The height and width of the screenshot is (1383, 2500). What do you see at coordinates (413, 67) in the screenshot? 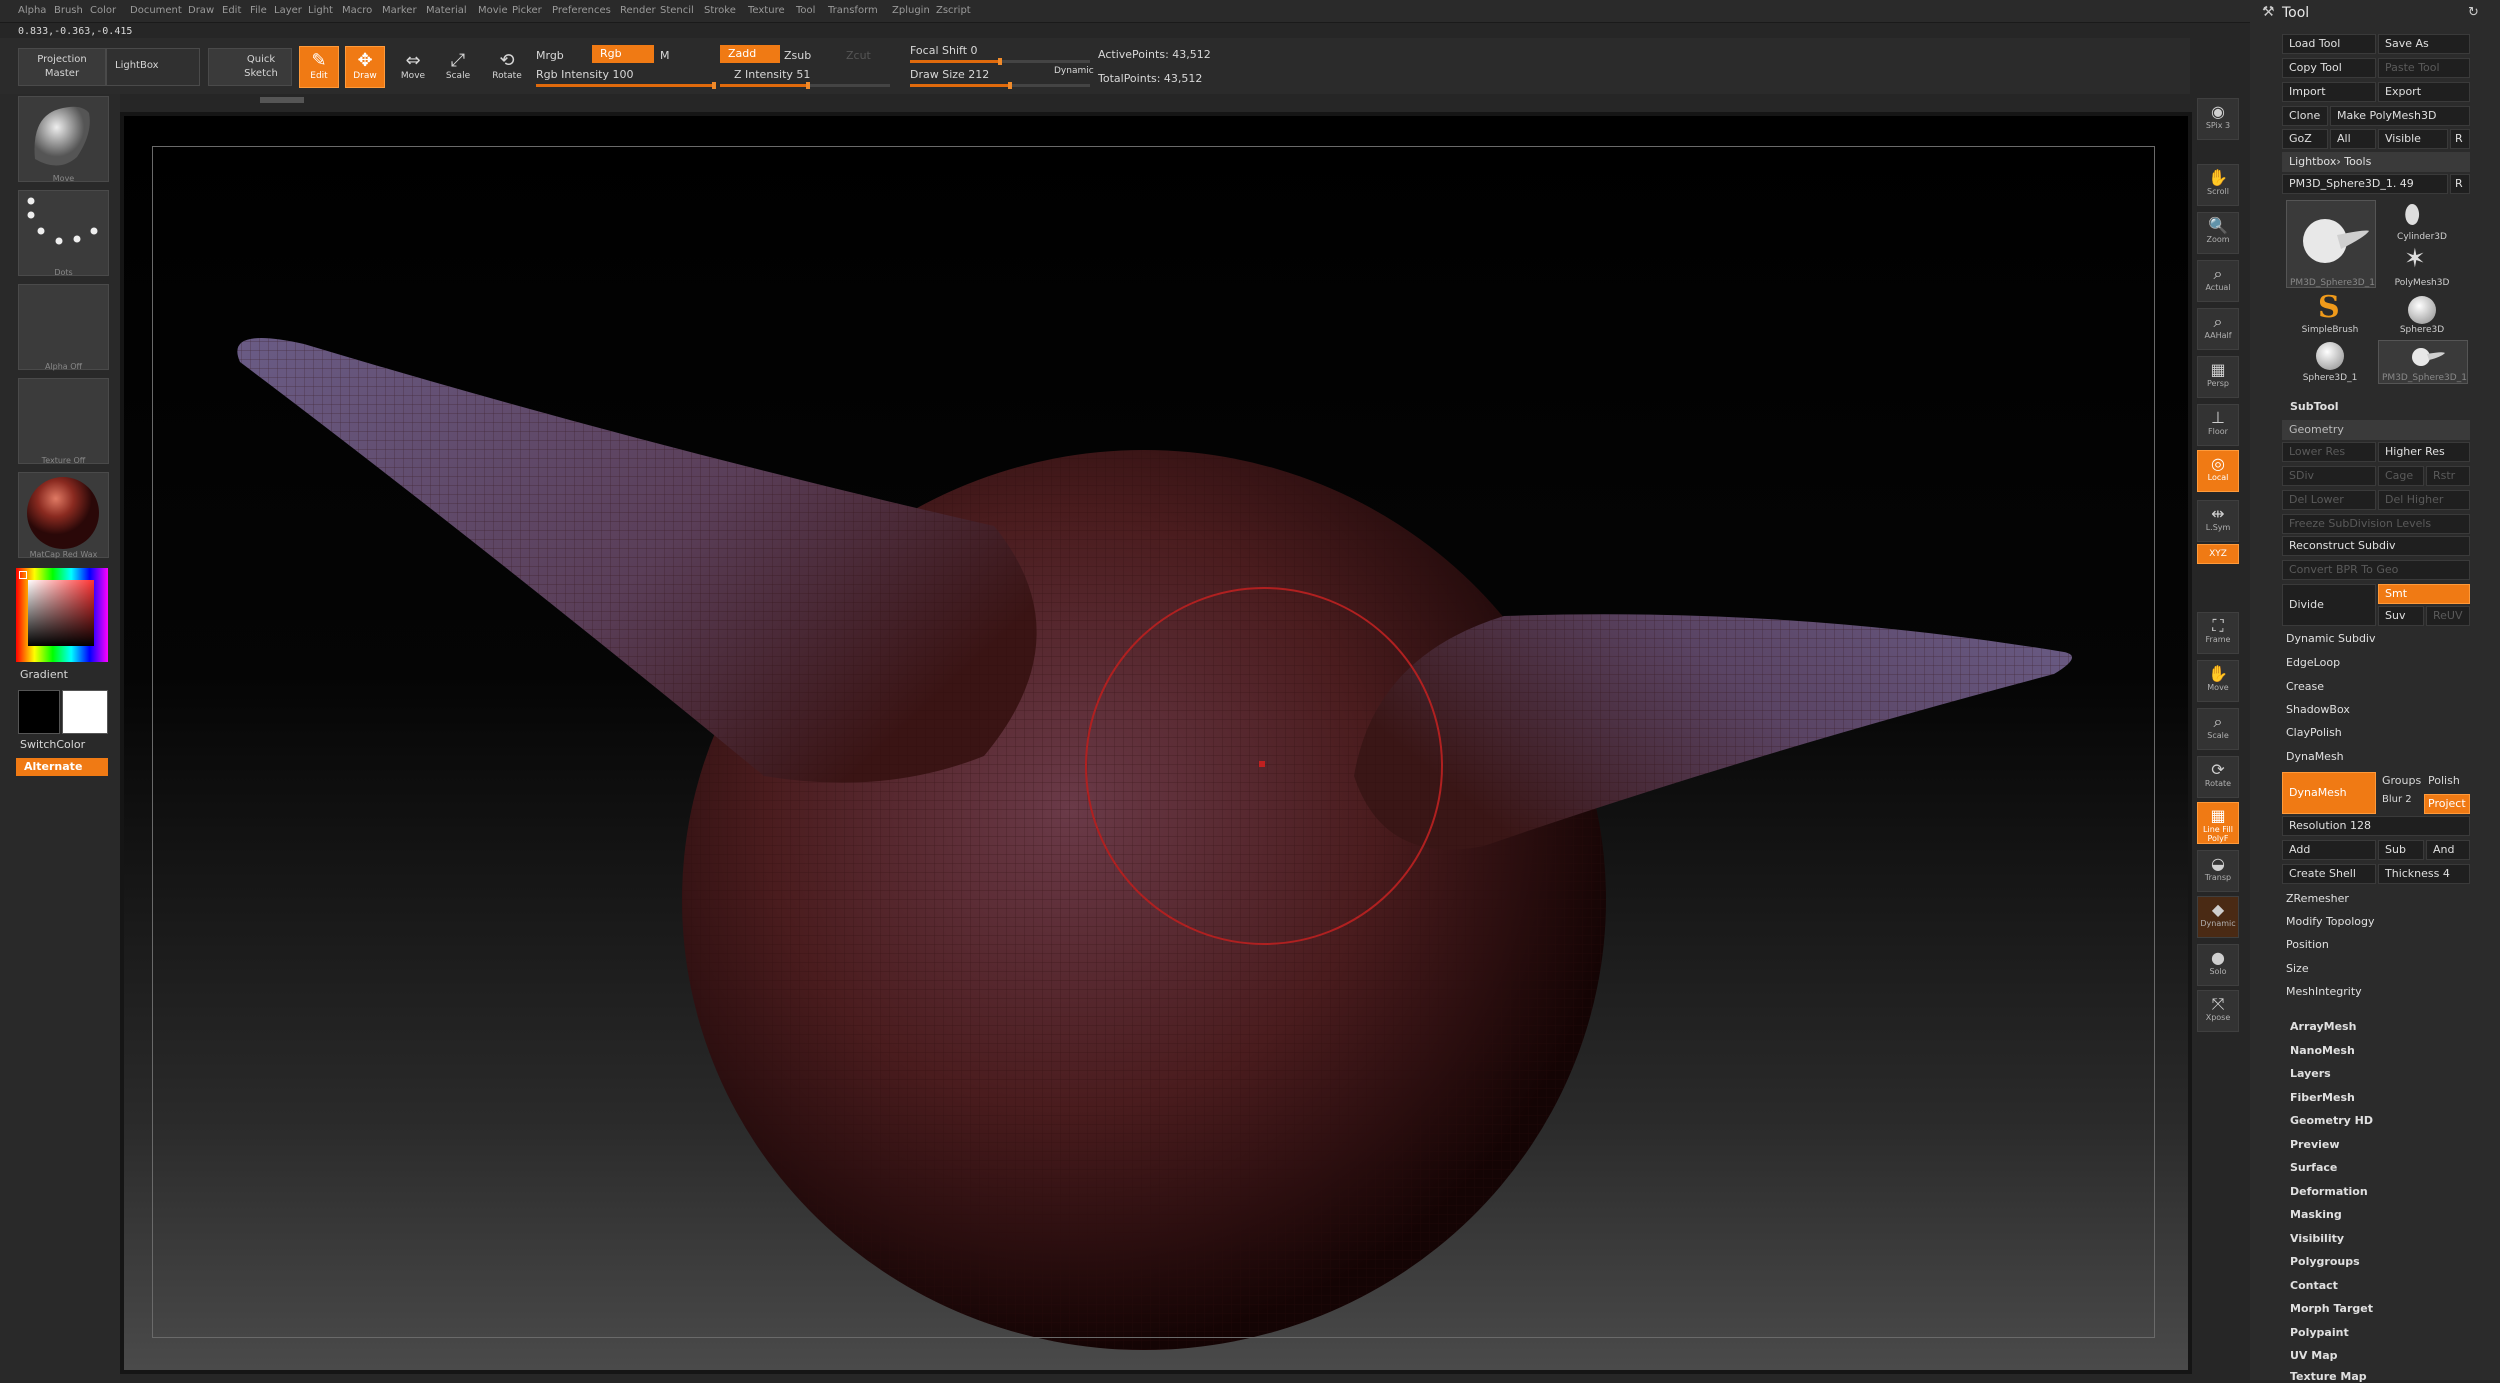
I see `move-button: ⇔ Move` at bounding box center [413, 67].